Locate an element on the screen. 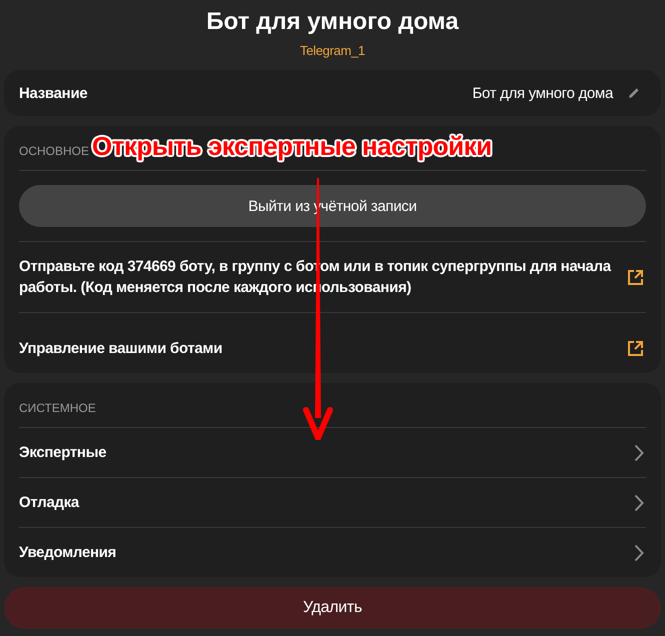 This screenshot has width=665, height=636. menu-item: Экспертные is located at coordinates (62, 452).